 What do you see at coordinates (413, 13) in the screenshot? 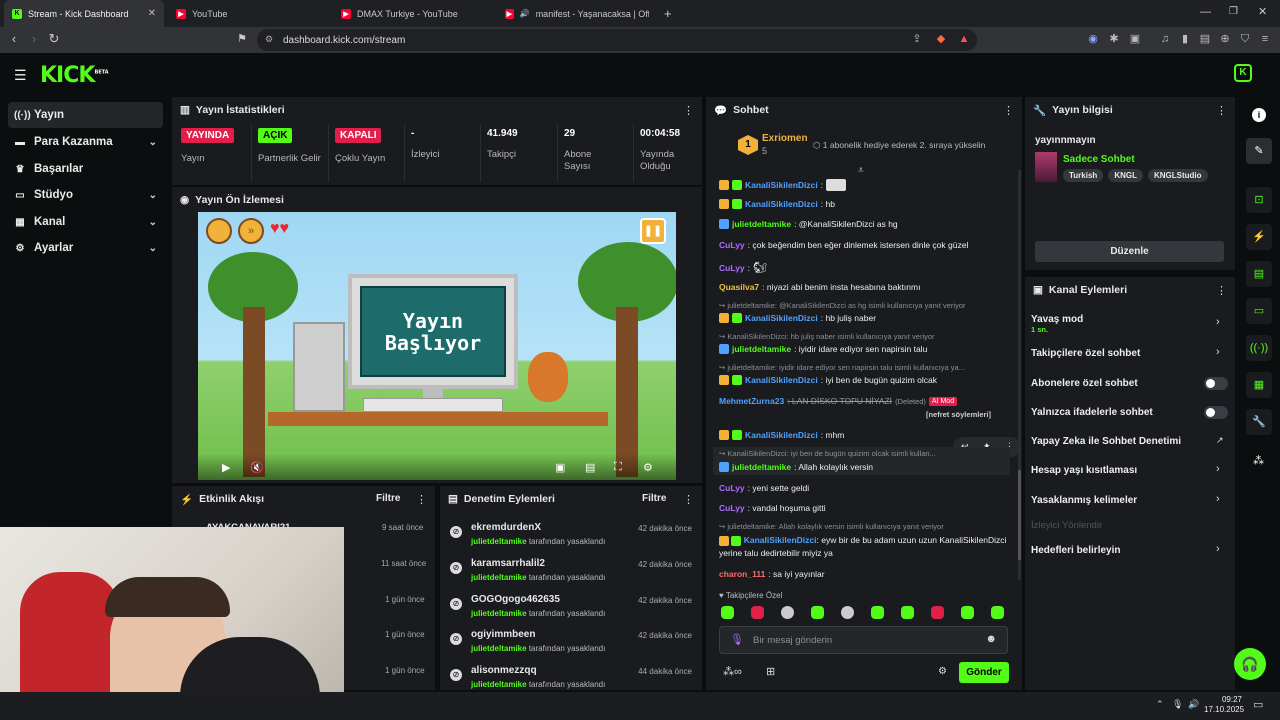
I see `tab-dmax: ▶ DMAX Turkiye - YouTube` at bounding box center [413, 13].